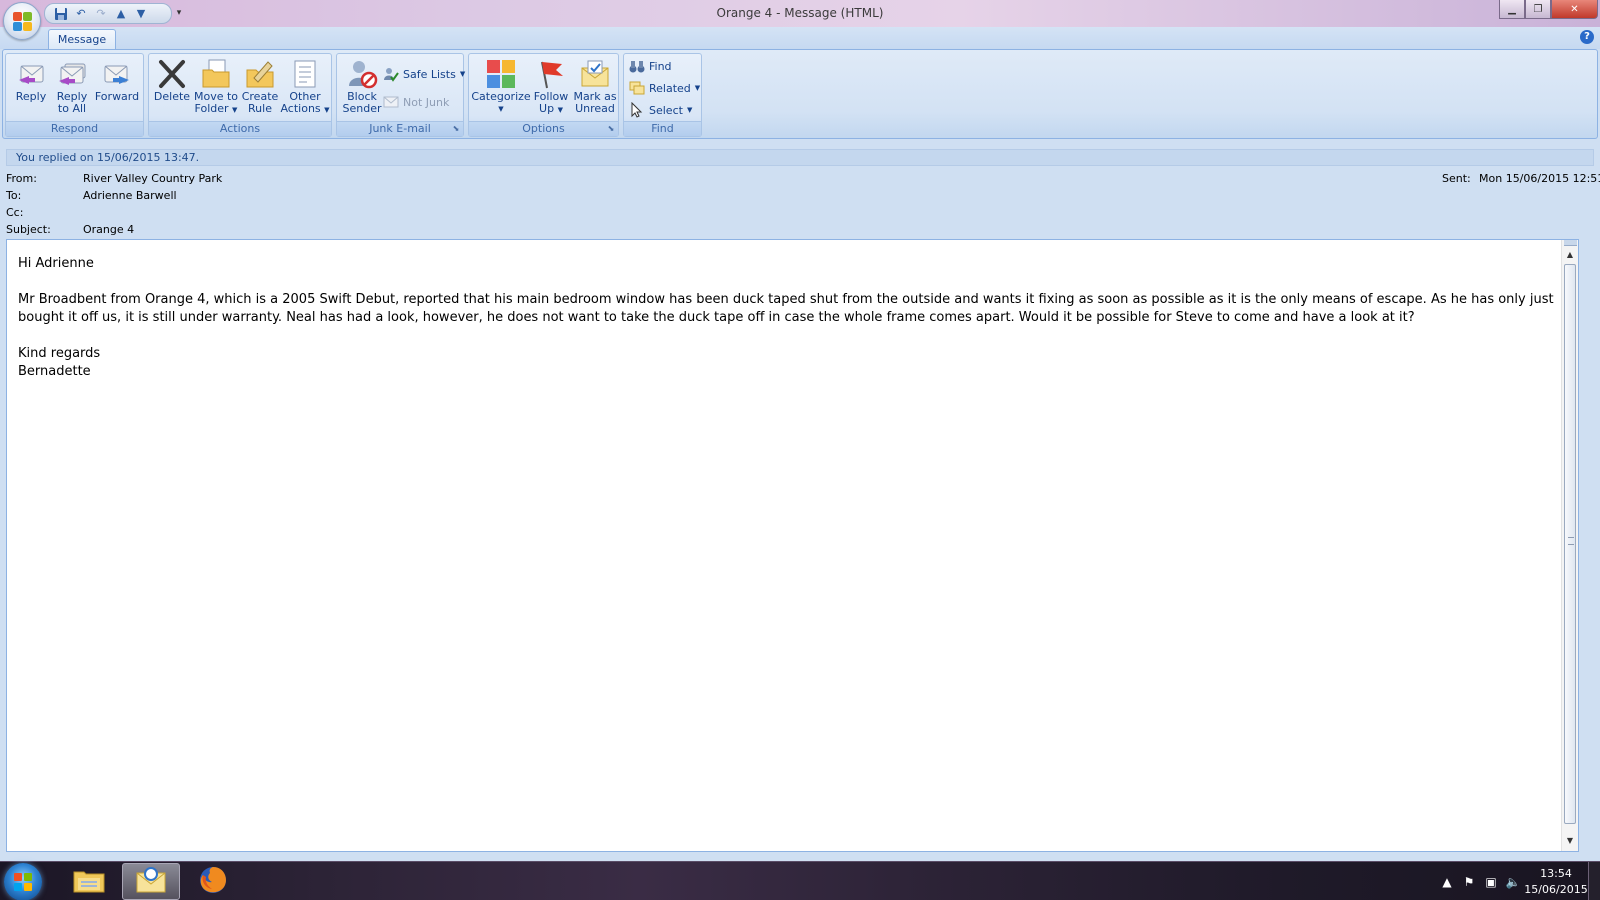 The height and width of the screenshot is (900, 1600). What do you see at coordinates (1556, 873) in the screenshot?
I see `clock-time: 13:54` at bounding box center [1556, 873].